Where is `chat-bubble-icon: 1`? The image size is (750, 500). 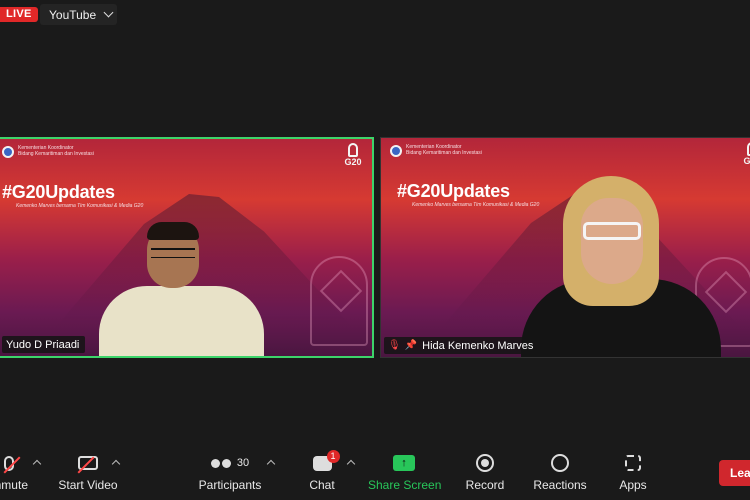
chat-bubble-icon: 1 is located at coordinates (326, 460).